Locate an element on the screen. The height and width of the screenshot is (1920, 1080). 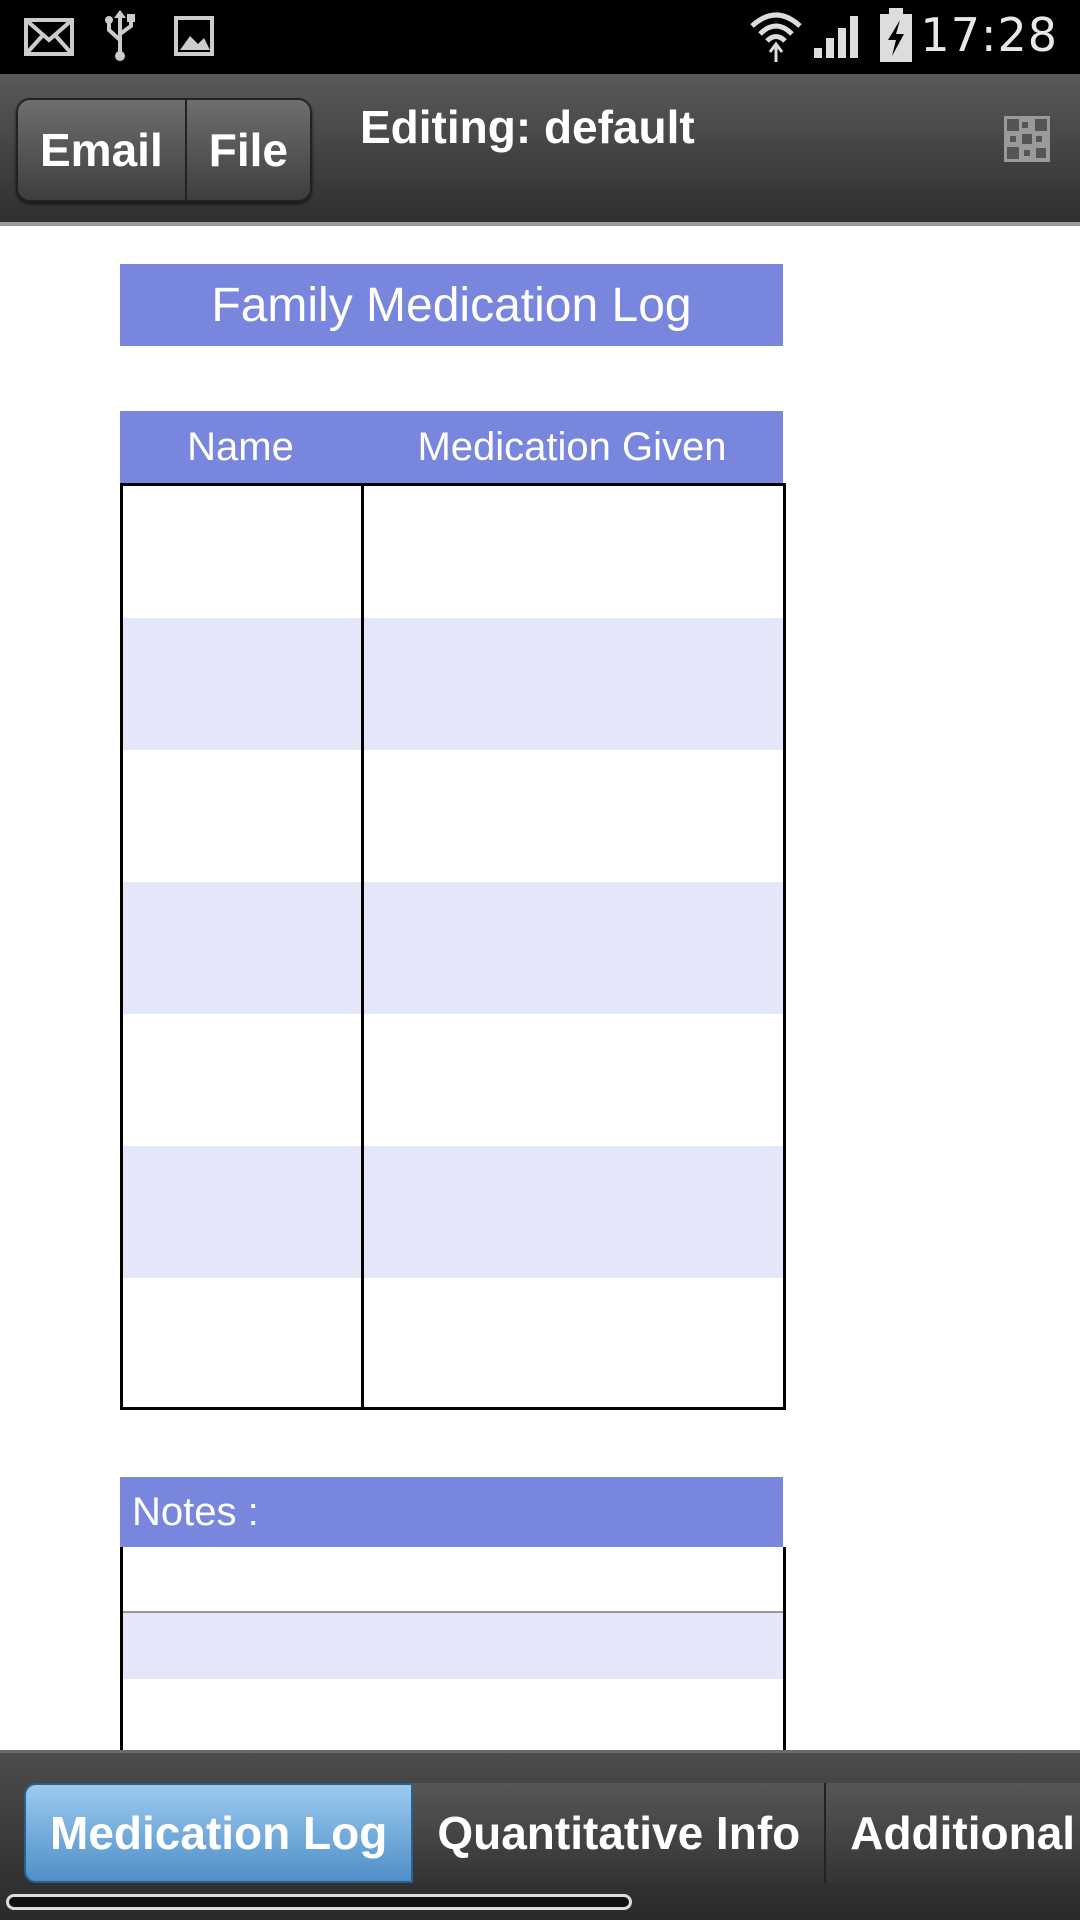
battery-charging-icon is located at coordinates (896, 35).